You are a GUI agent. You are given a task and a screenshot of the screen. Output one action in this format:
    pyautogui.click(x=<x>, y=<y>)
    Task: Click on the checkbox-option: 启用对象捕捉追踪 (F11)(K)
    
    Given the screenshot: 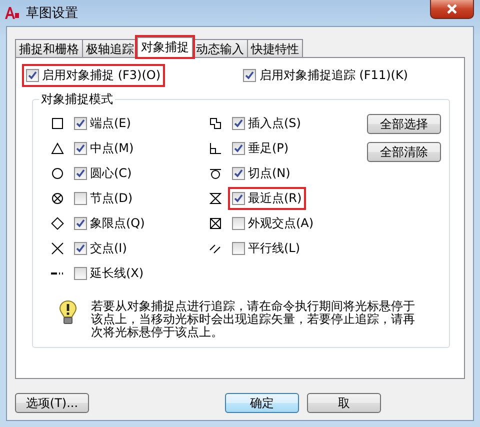 What is the action you would take?
    pyautogui.click(x=325, y=75)
    